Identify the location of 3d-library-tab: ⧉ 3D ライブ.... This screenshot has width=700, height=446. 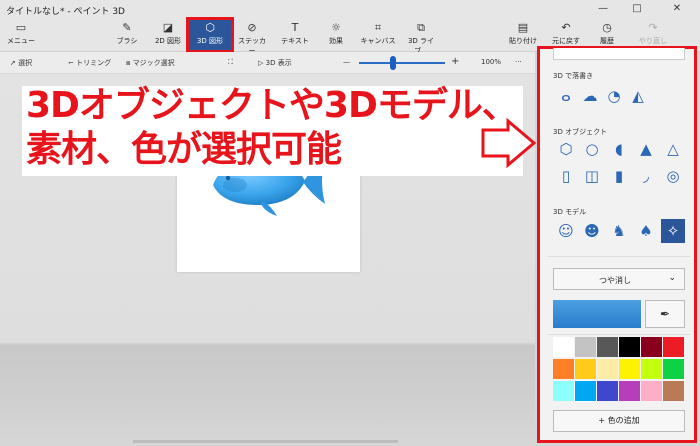
(421, 37).